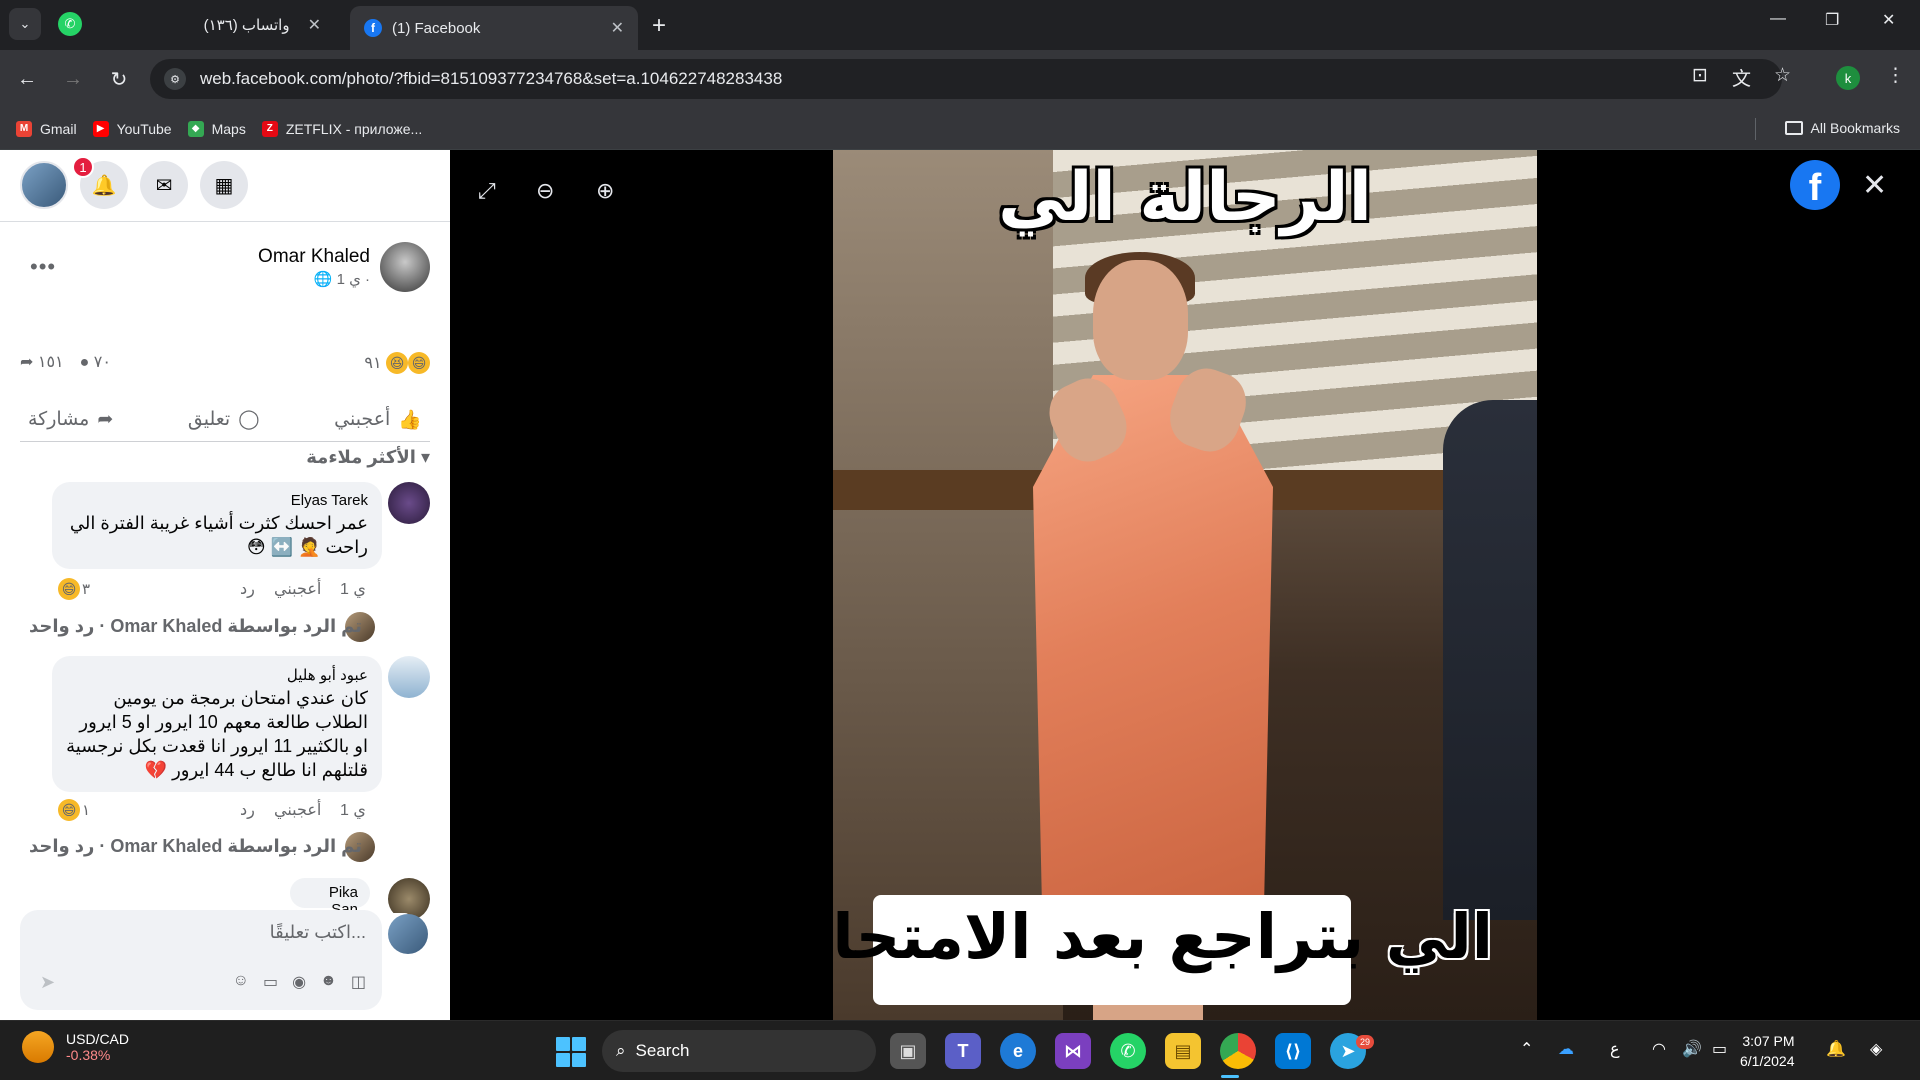 This screenshot has height=1080, width=1920. Describe the element at coordinates (405, 267) in the screenshot. I see `author-avatar` at that location.